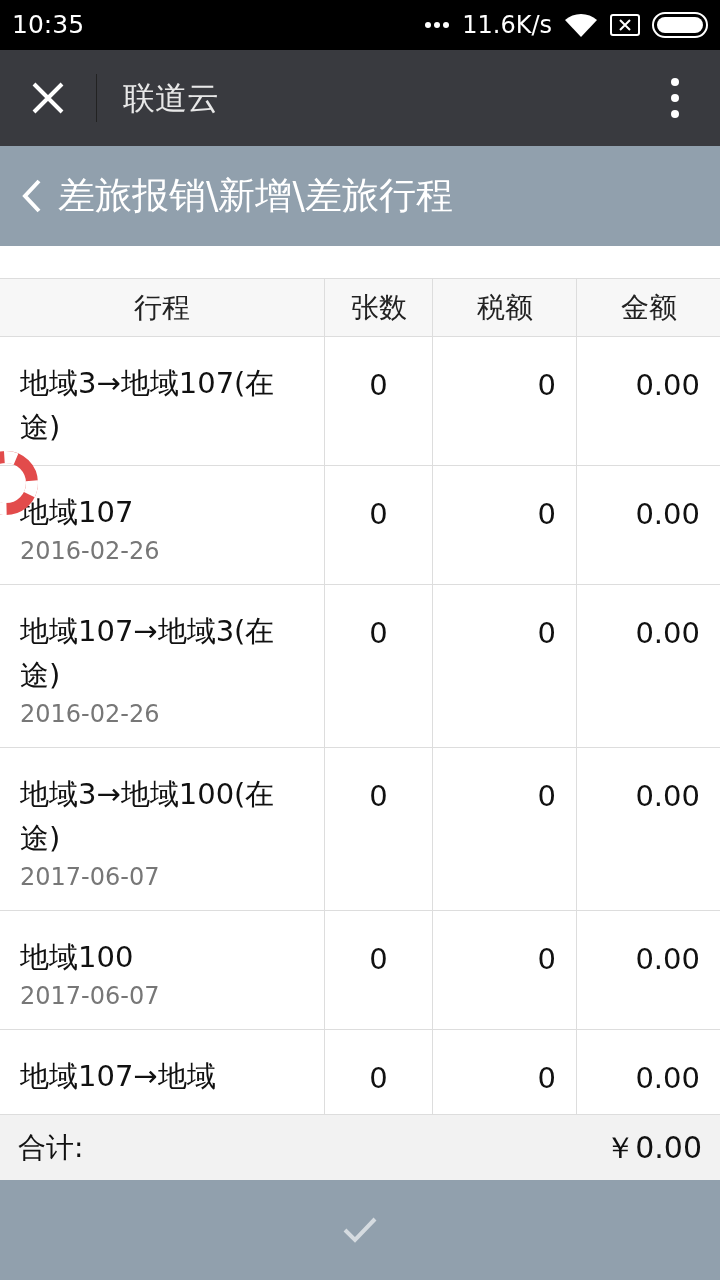 Image resolution: width=720 pixels, height=1280 pixels. What do you see at coordinates (378, 307) in the screenshot?
I see `column-header: 张数` at bounding box center [378, 307].